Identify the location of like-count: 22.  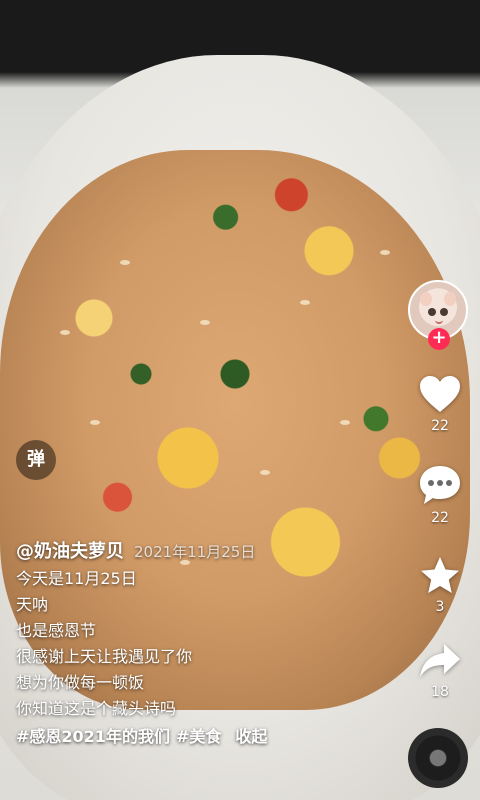
(440, 426).